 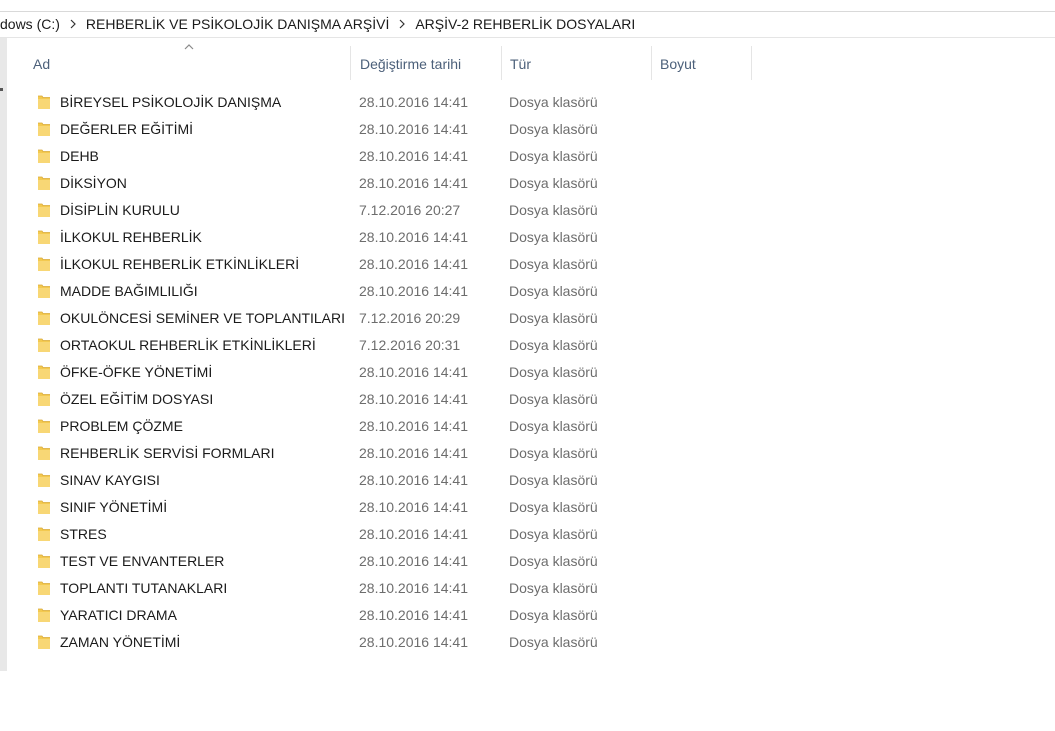 What do you see at coordinates (678, 64) in the screenshot?
I see `column-header-size-label: Boyut` at bounding box center [678, 64].